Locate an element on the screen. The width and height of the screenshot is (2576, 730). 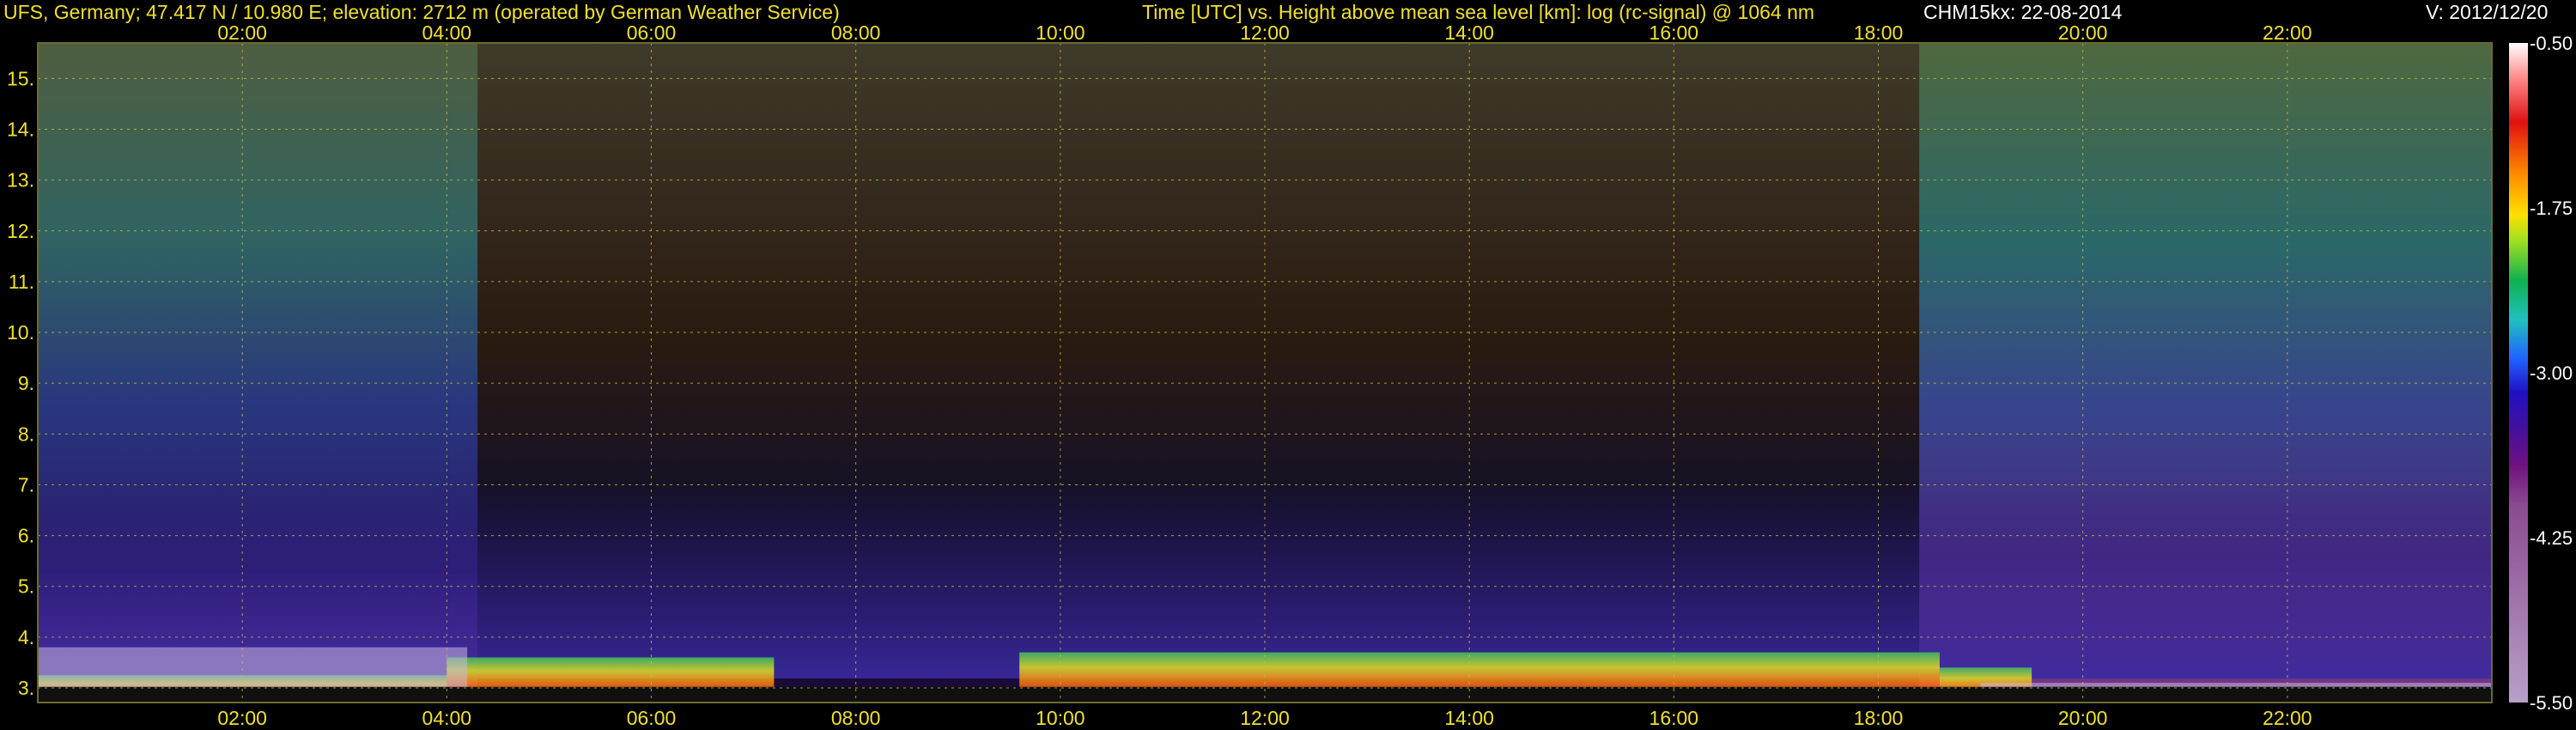
y-tick-label: 12. is located at coordinates (21, 231).